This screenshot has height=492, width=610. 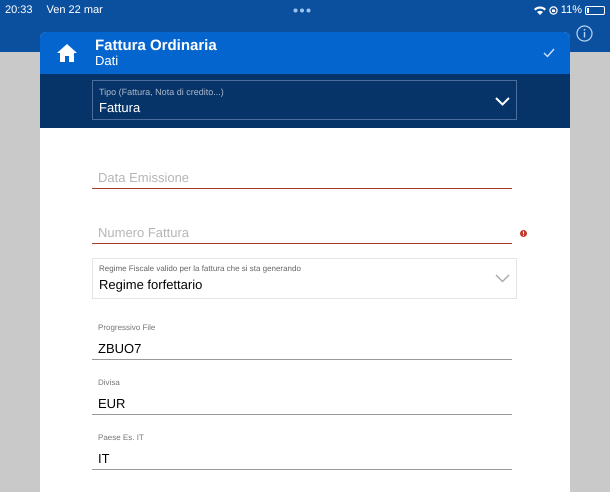 What do you see at coordinates (553, 10) in the screenshot?
I see `lock-rotation-icon` at bounding box center [553, 10].